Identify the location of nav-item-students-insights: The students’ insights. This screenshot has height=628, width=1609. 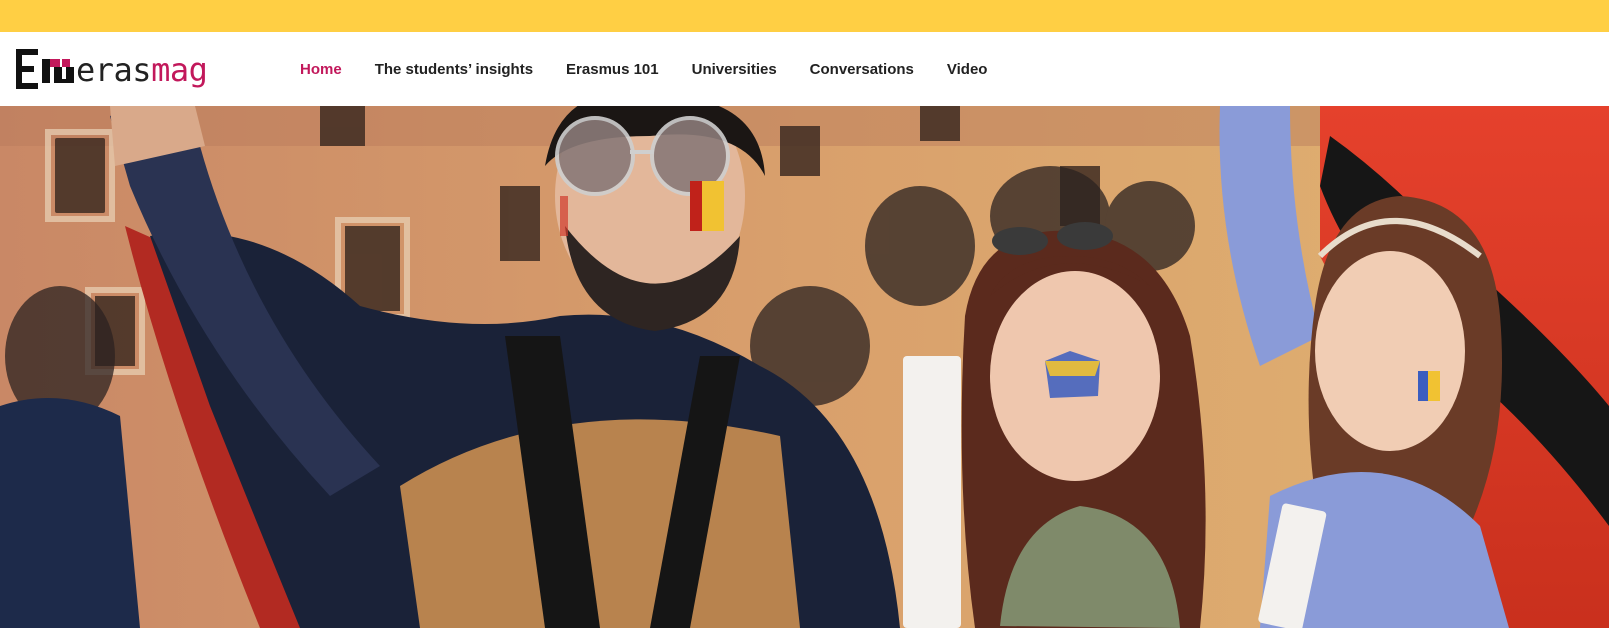
(454, 69).